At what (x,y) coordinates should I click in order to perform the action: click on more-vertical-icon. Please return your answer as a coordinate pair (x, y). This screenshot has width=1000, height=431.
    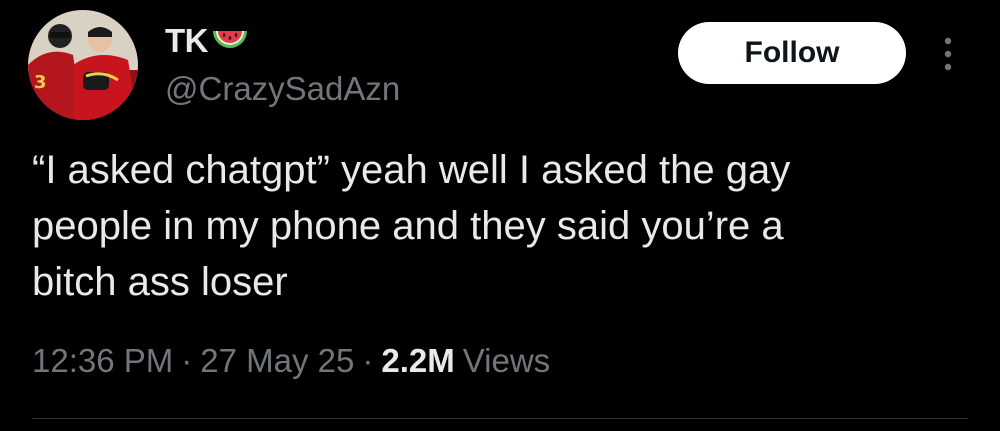
    Looking at the image, I should click on (948, 54).